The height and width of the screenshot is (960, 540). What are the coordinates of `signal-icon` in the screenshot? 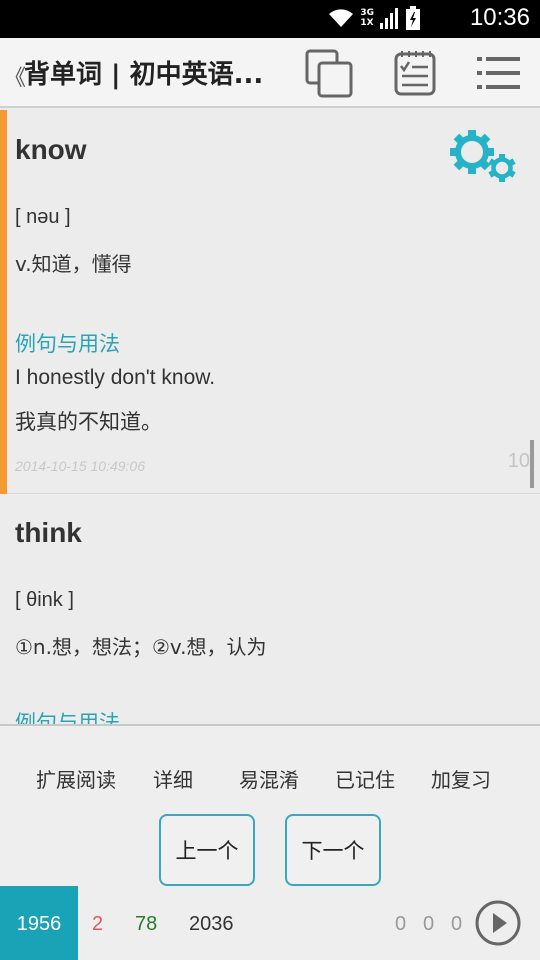 It's located at (389, 18).